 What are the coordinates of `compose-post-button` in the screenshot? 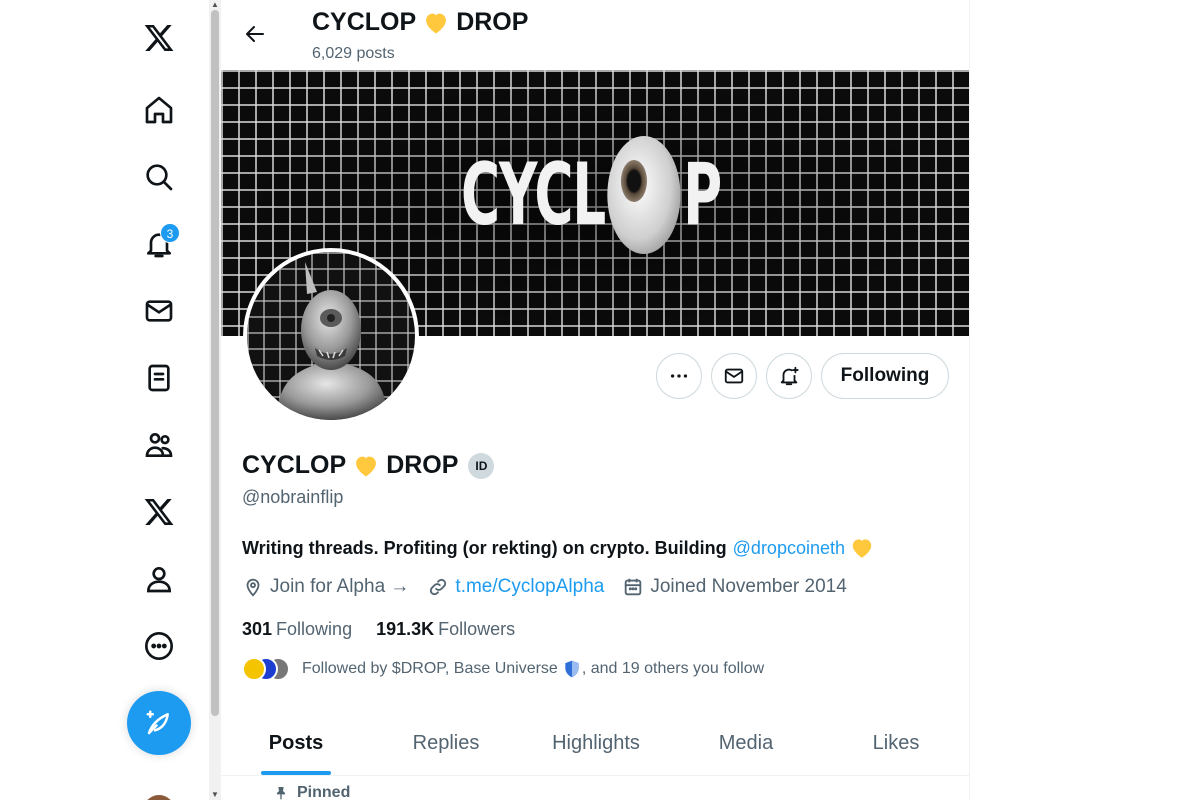 It's located at (159, 723).